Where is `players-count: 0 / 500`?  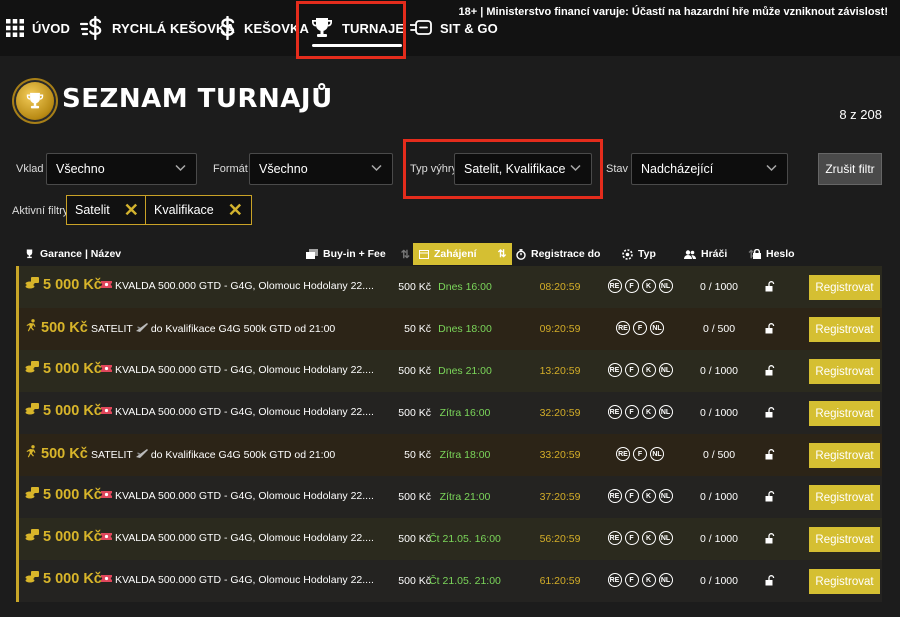
players-count: 0 / 500 is located at coordinates (719, 329).